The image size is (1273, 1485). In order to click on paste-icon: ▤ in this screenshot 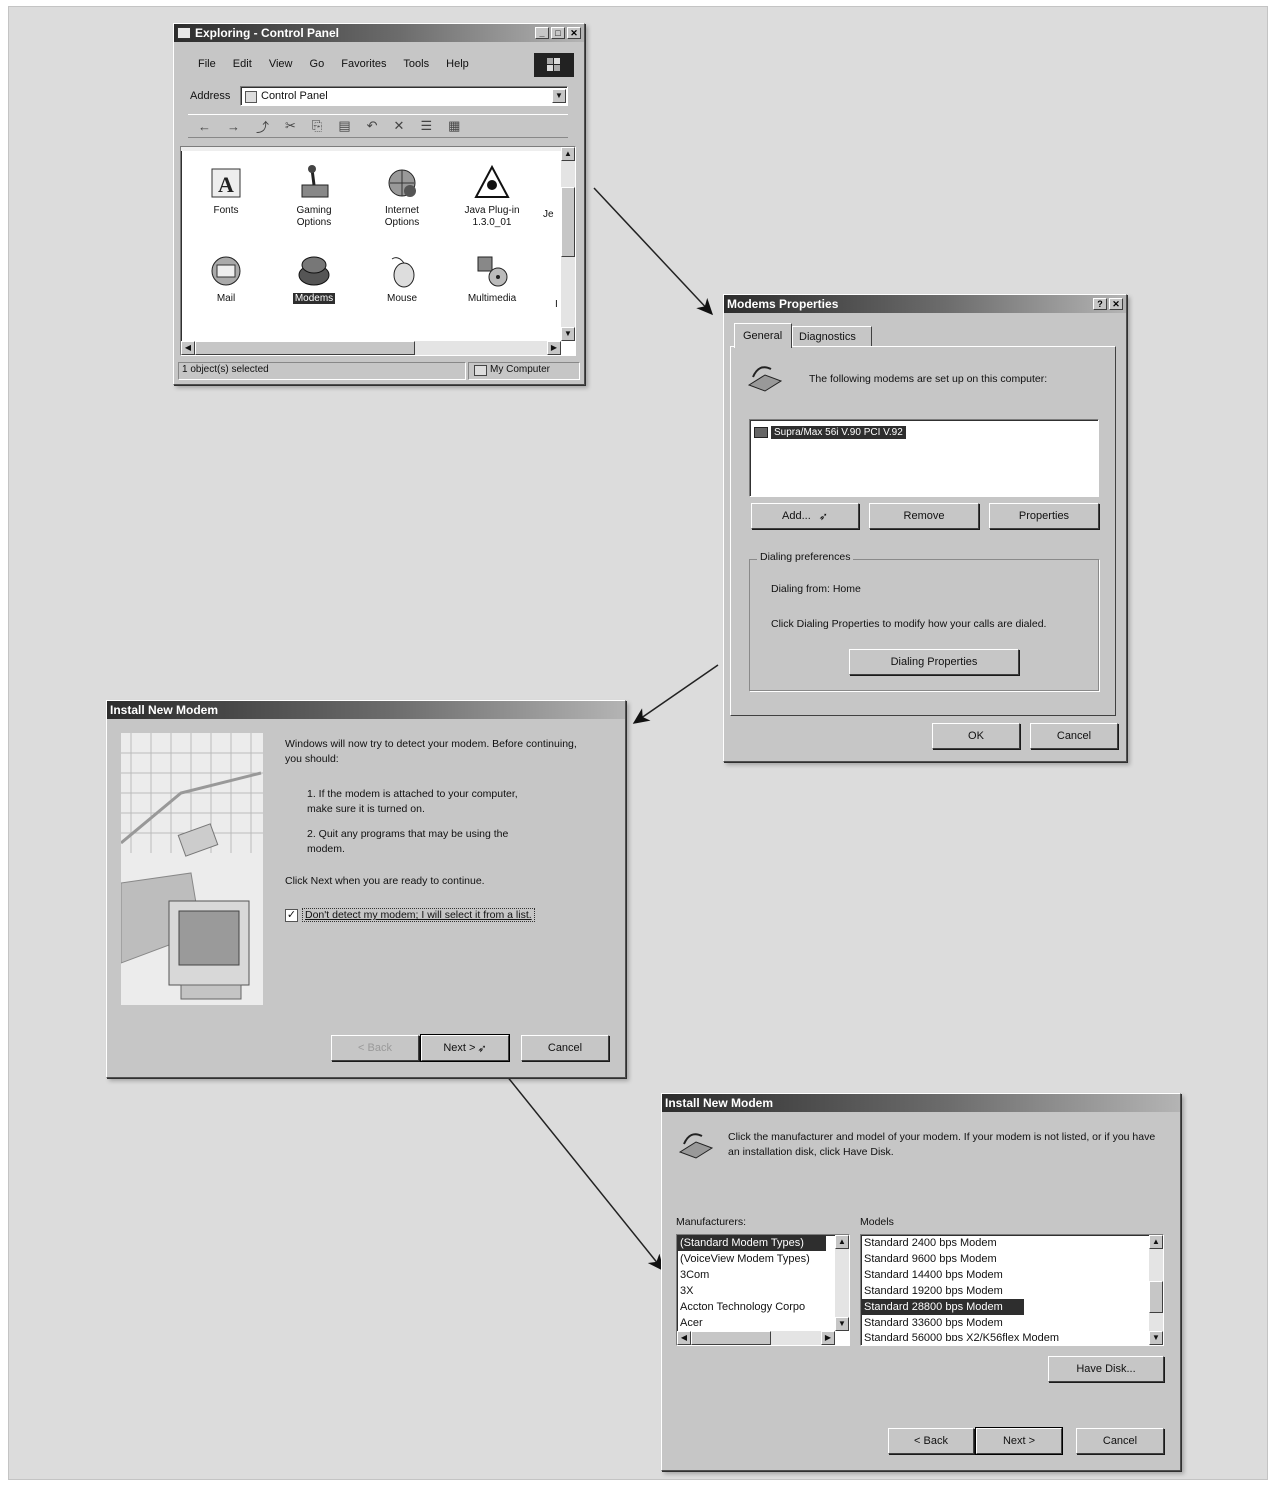, I will do `click(344, 126)`.